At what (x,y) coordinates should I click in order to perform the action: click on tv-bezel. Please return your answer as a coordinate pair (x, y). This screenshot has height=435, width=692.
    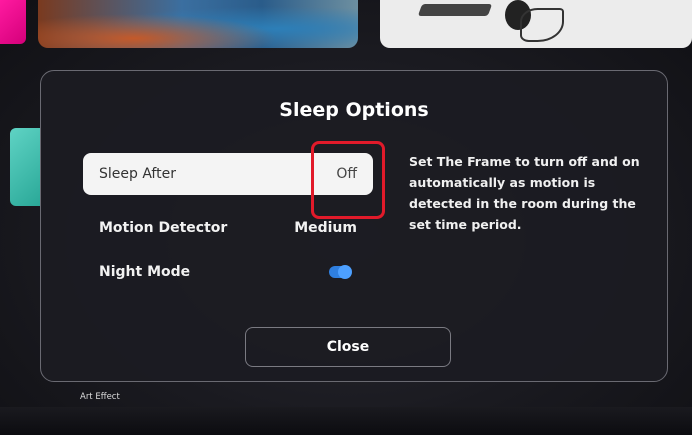
    Looking at the image, I should click on (346, 421).